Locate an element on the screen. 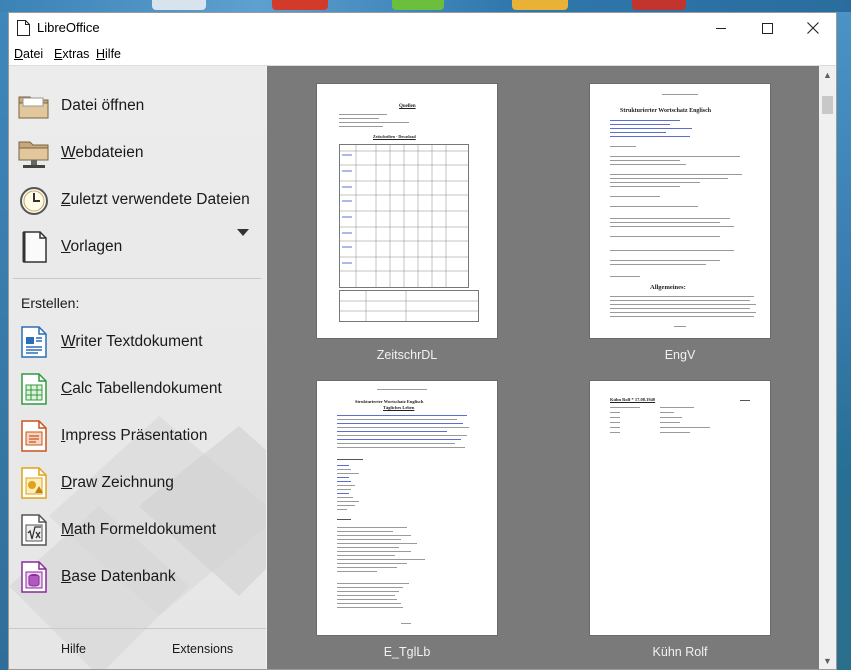  recent-files-label: Zuletzt verwendete Dateien is located at coordinates (155, 200).